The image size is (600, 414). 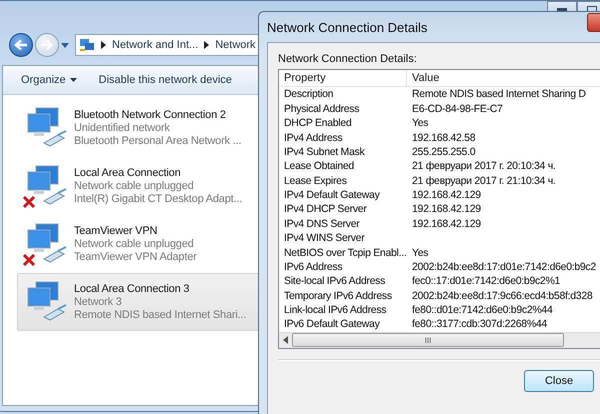 I want to click on adapter-name: TeamViewer VPN Adapter, so click(x=135, y=257).